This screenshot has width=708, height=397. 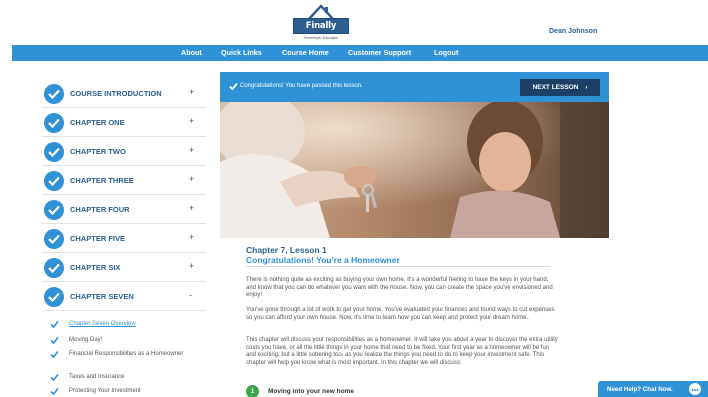 What do you see at coordinates (102, 180) in the screenshot?
I see `chapter-label: CHAPTER THREE` at bounding box center [102, 180].